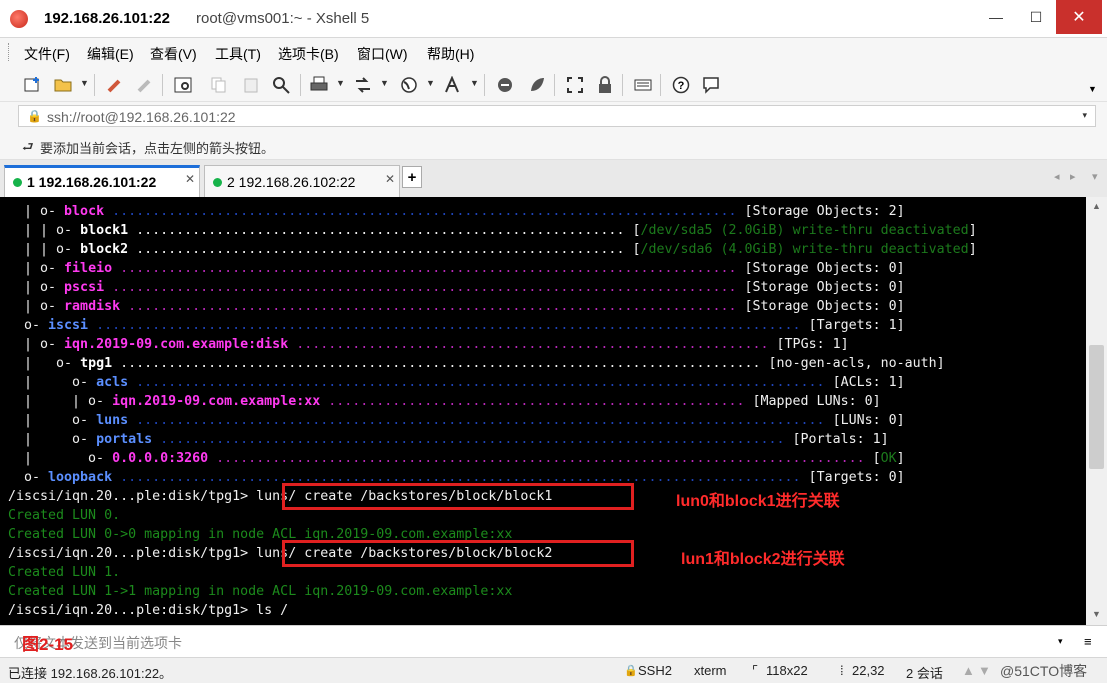 This screenshot has height=683, width=1107. Describe the element at coordinates (157, 148) in the screenshot. I see `session-hint-text: 要添加当前会话，点击左侧的箭头按钮。` at that location.